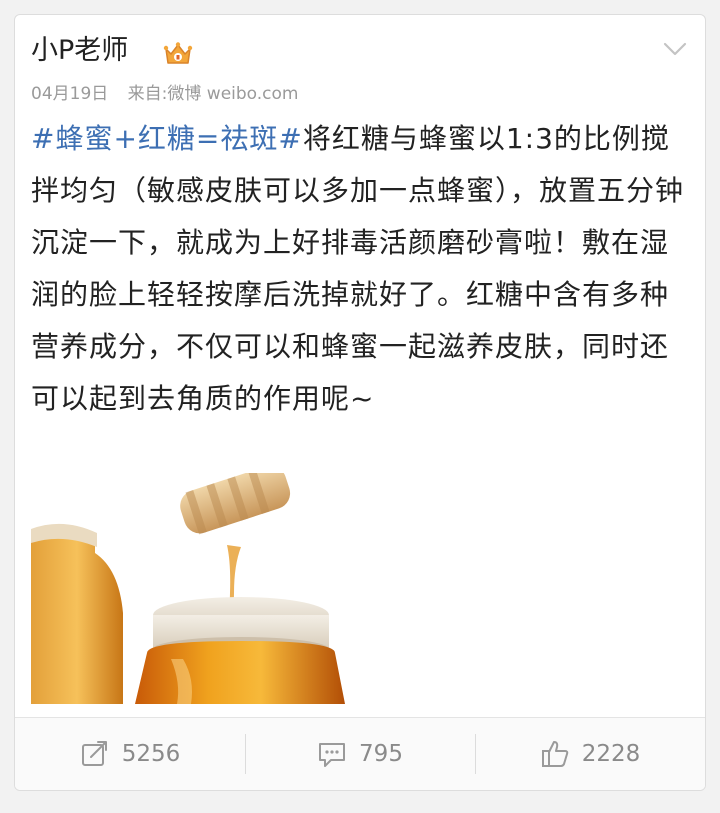 Image resolution: width=720 pixels, height=813 pixels. What do you see at coordinates (675, 49) in the screenshot?
I see `chevron-down-icon` at bounding box center [675, 49].